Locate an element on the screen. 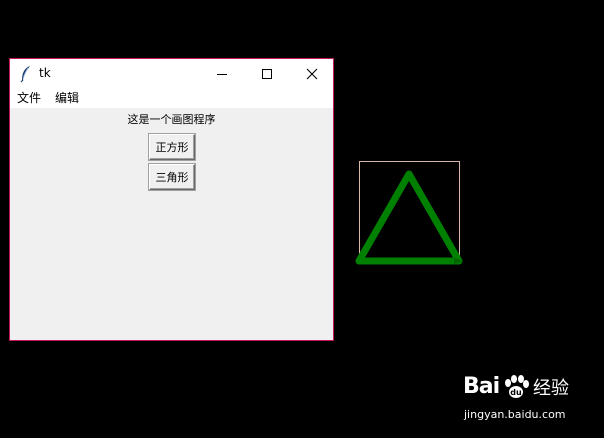 Image resolution: width=604 pixels, height=438 pixels. paw-icon: du is located at coordinates (517, 386).